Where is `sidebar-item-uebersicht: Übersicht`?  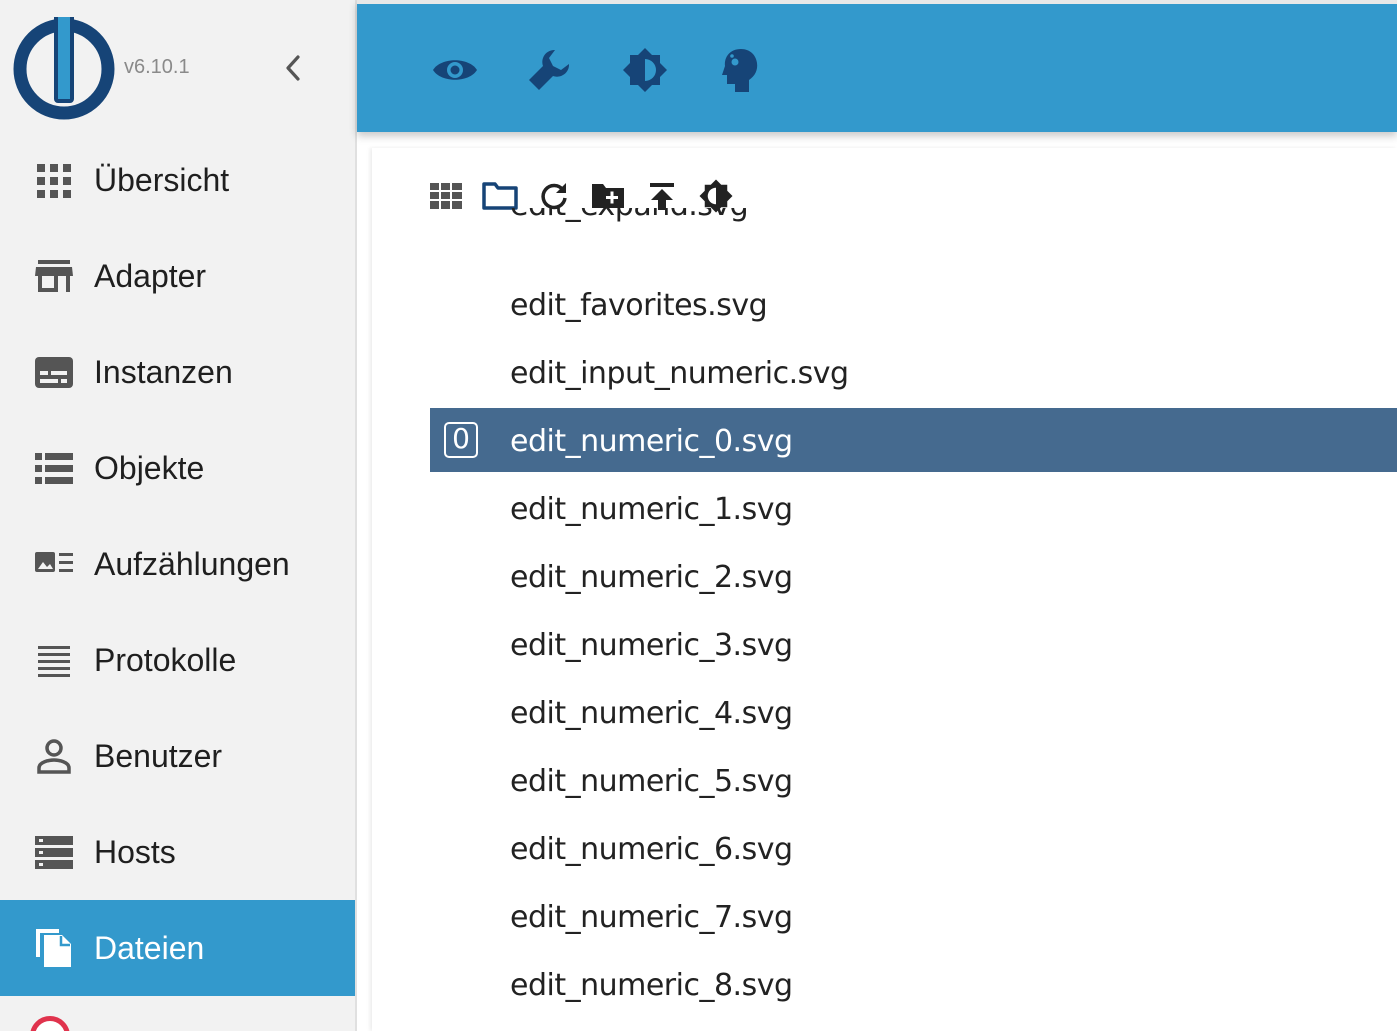
sidebar-item-uebersicht: Übersicht is located at coordinates (177, 180).